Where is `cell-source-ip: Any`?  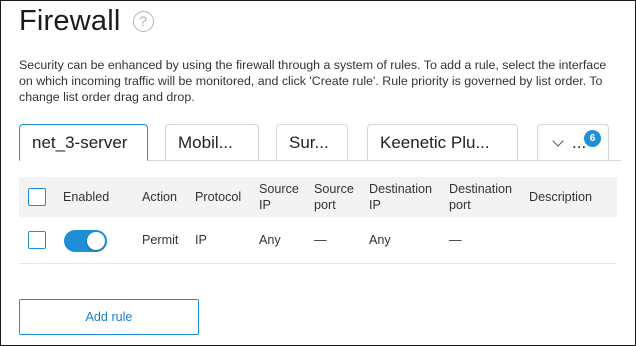
cell-source-ip: Any is located at coordinates (270, 240).